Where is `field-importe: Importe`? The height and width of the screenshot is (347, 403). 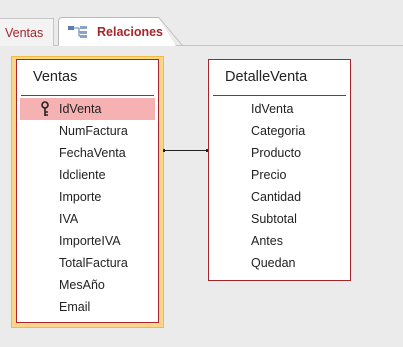 field-importe: Importe is located at coordinates (87, 197).